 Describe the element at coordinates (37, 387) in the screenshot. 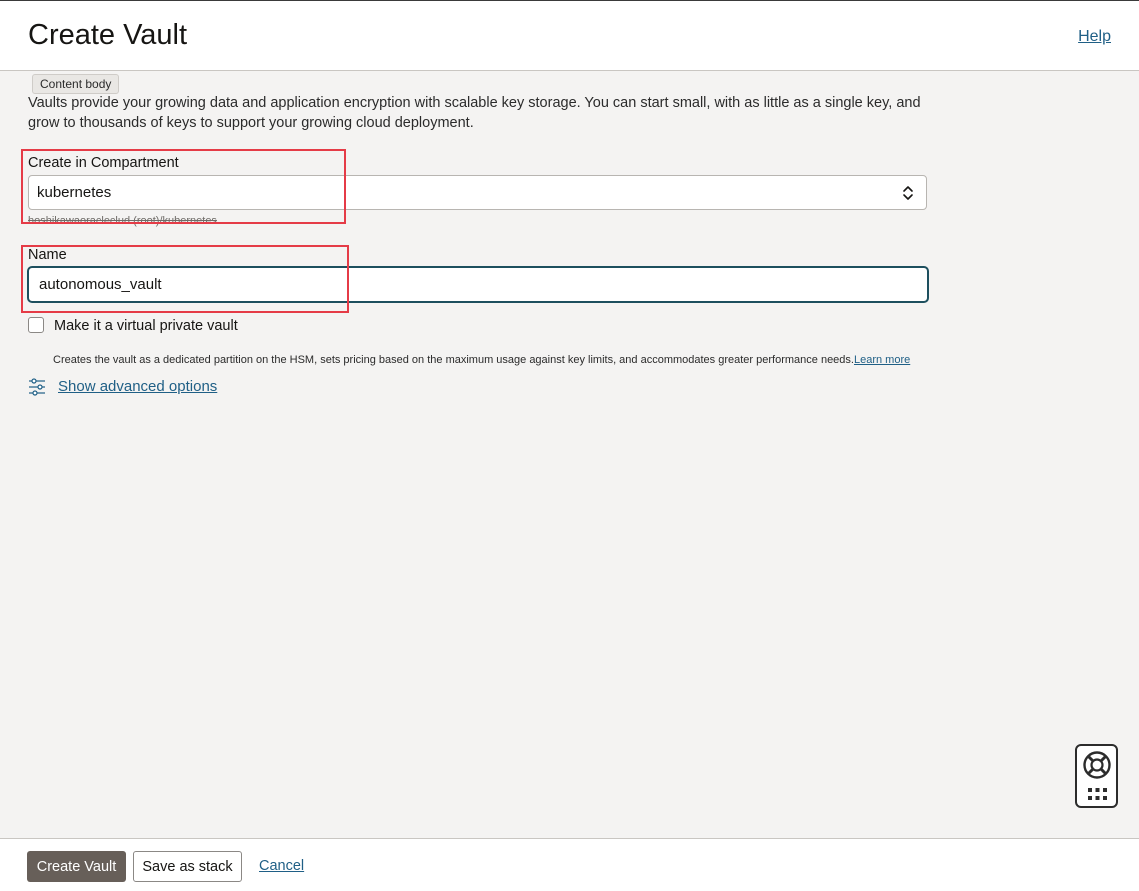

I see `sliders-icon` at that location.